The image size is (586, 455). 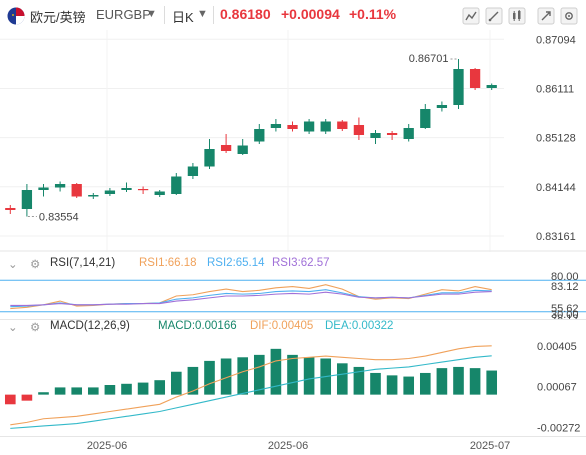 What do you see at coordinates (58, 16) in the screenshot?
I see `symbol-name: 欧元/英镑` at bounding box center [58, 16].